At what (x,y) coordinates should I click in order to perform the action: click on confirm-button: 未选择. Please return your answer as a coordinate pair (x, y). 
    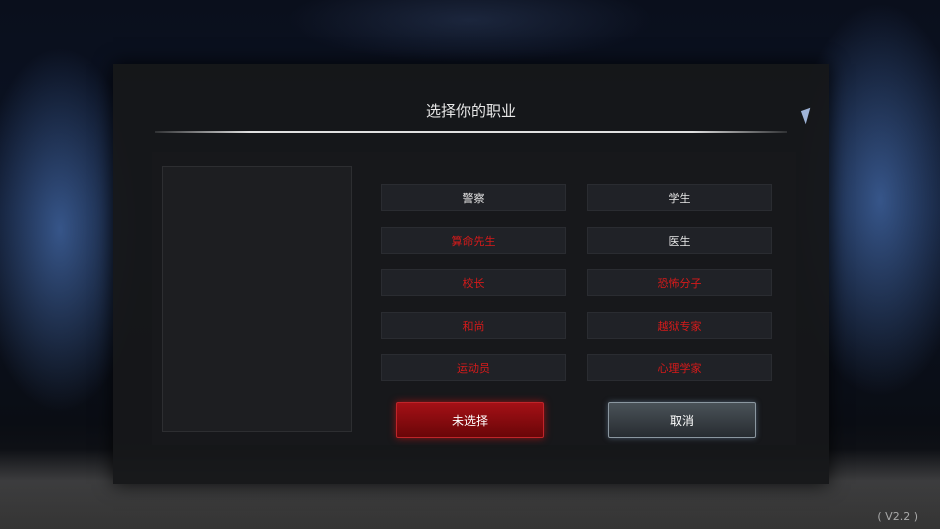
    Looking at the image, I should click on (470, 420).